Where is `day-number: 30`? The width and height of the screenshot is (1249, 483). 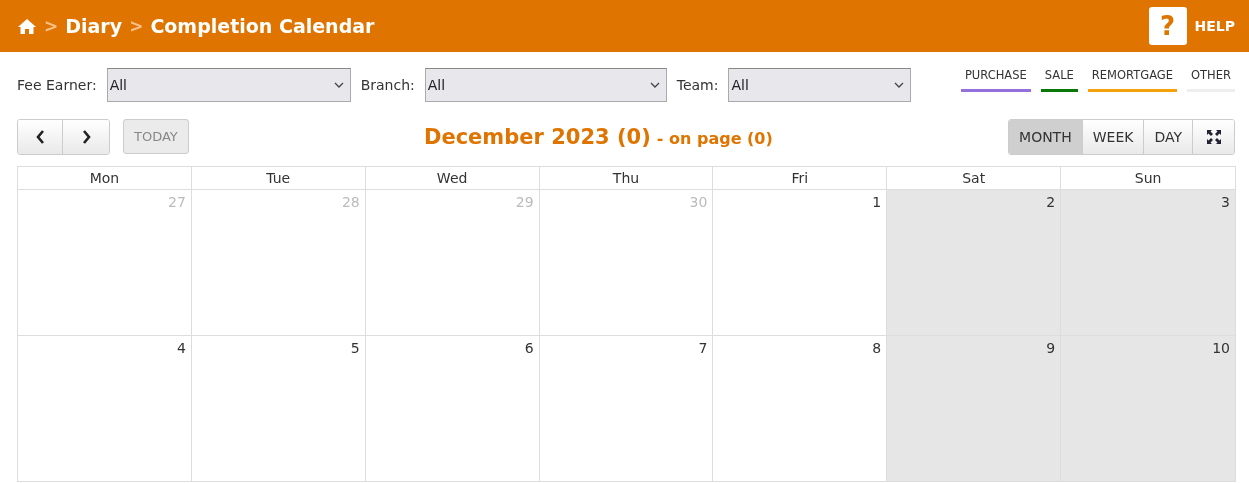 day-number: 30 is located at coordinates (698, 202).